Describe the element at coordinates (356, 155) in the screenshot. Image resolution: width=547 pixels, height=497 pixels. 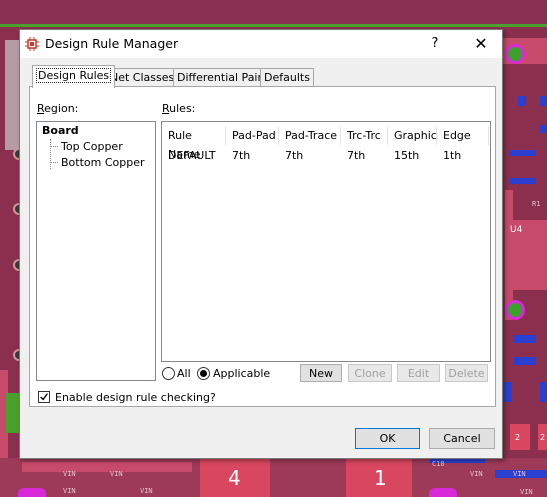
I see `cell-trc-trc: 7th` at that location.